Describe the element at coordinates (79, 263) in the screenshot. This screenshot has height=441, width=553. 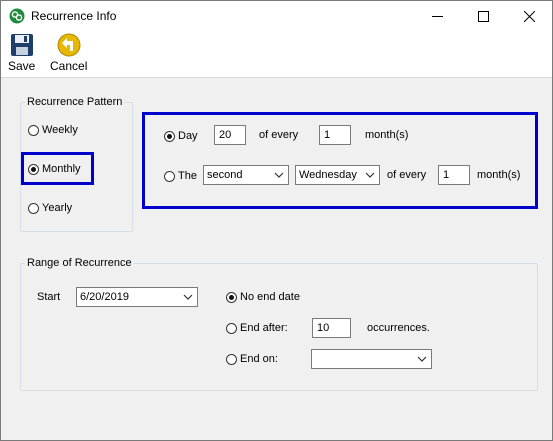
I see `range-title: Range of Recurrence` at that location.